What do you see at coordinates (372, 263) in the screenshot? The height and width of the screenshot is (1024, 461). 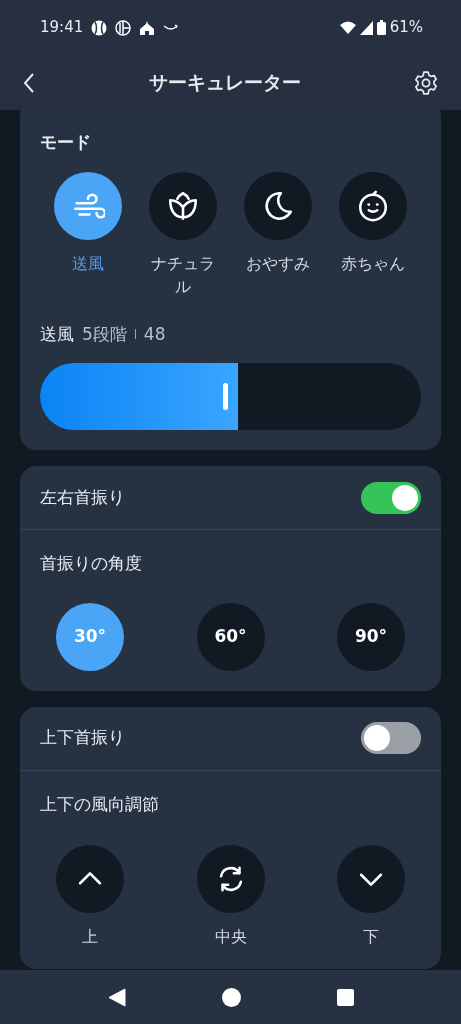 I see `mode-label: 赤ちゃん` at bounding box center [372, 263].